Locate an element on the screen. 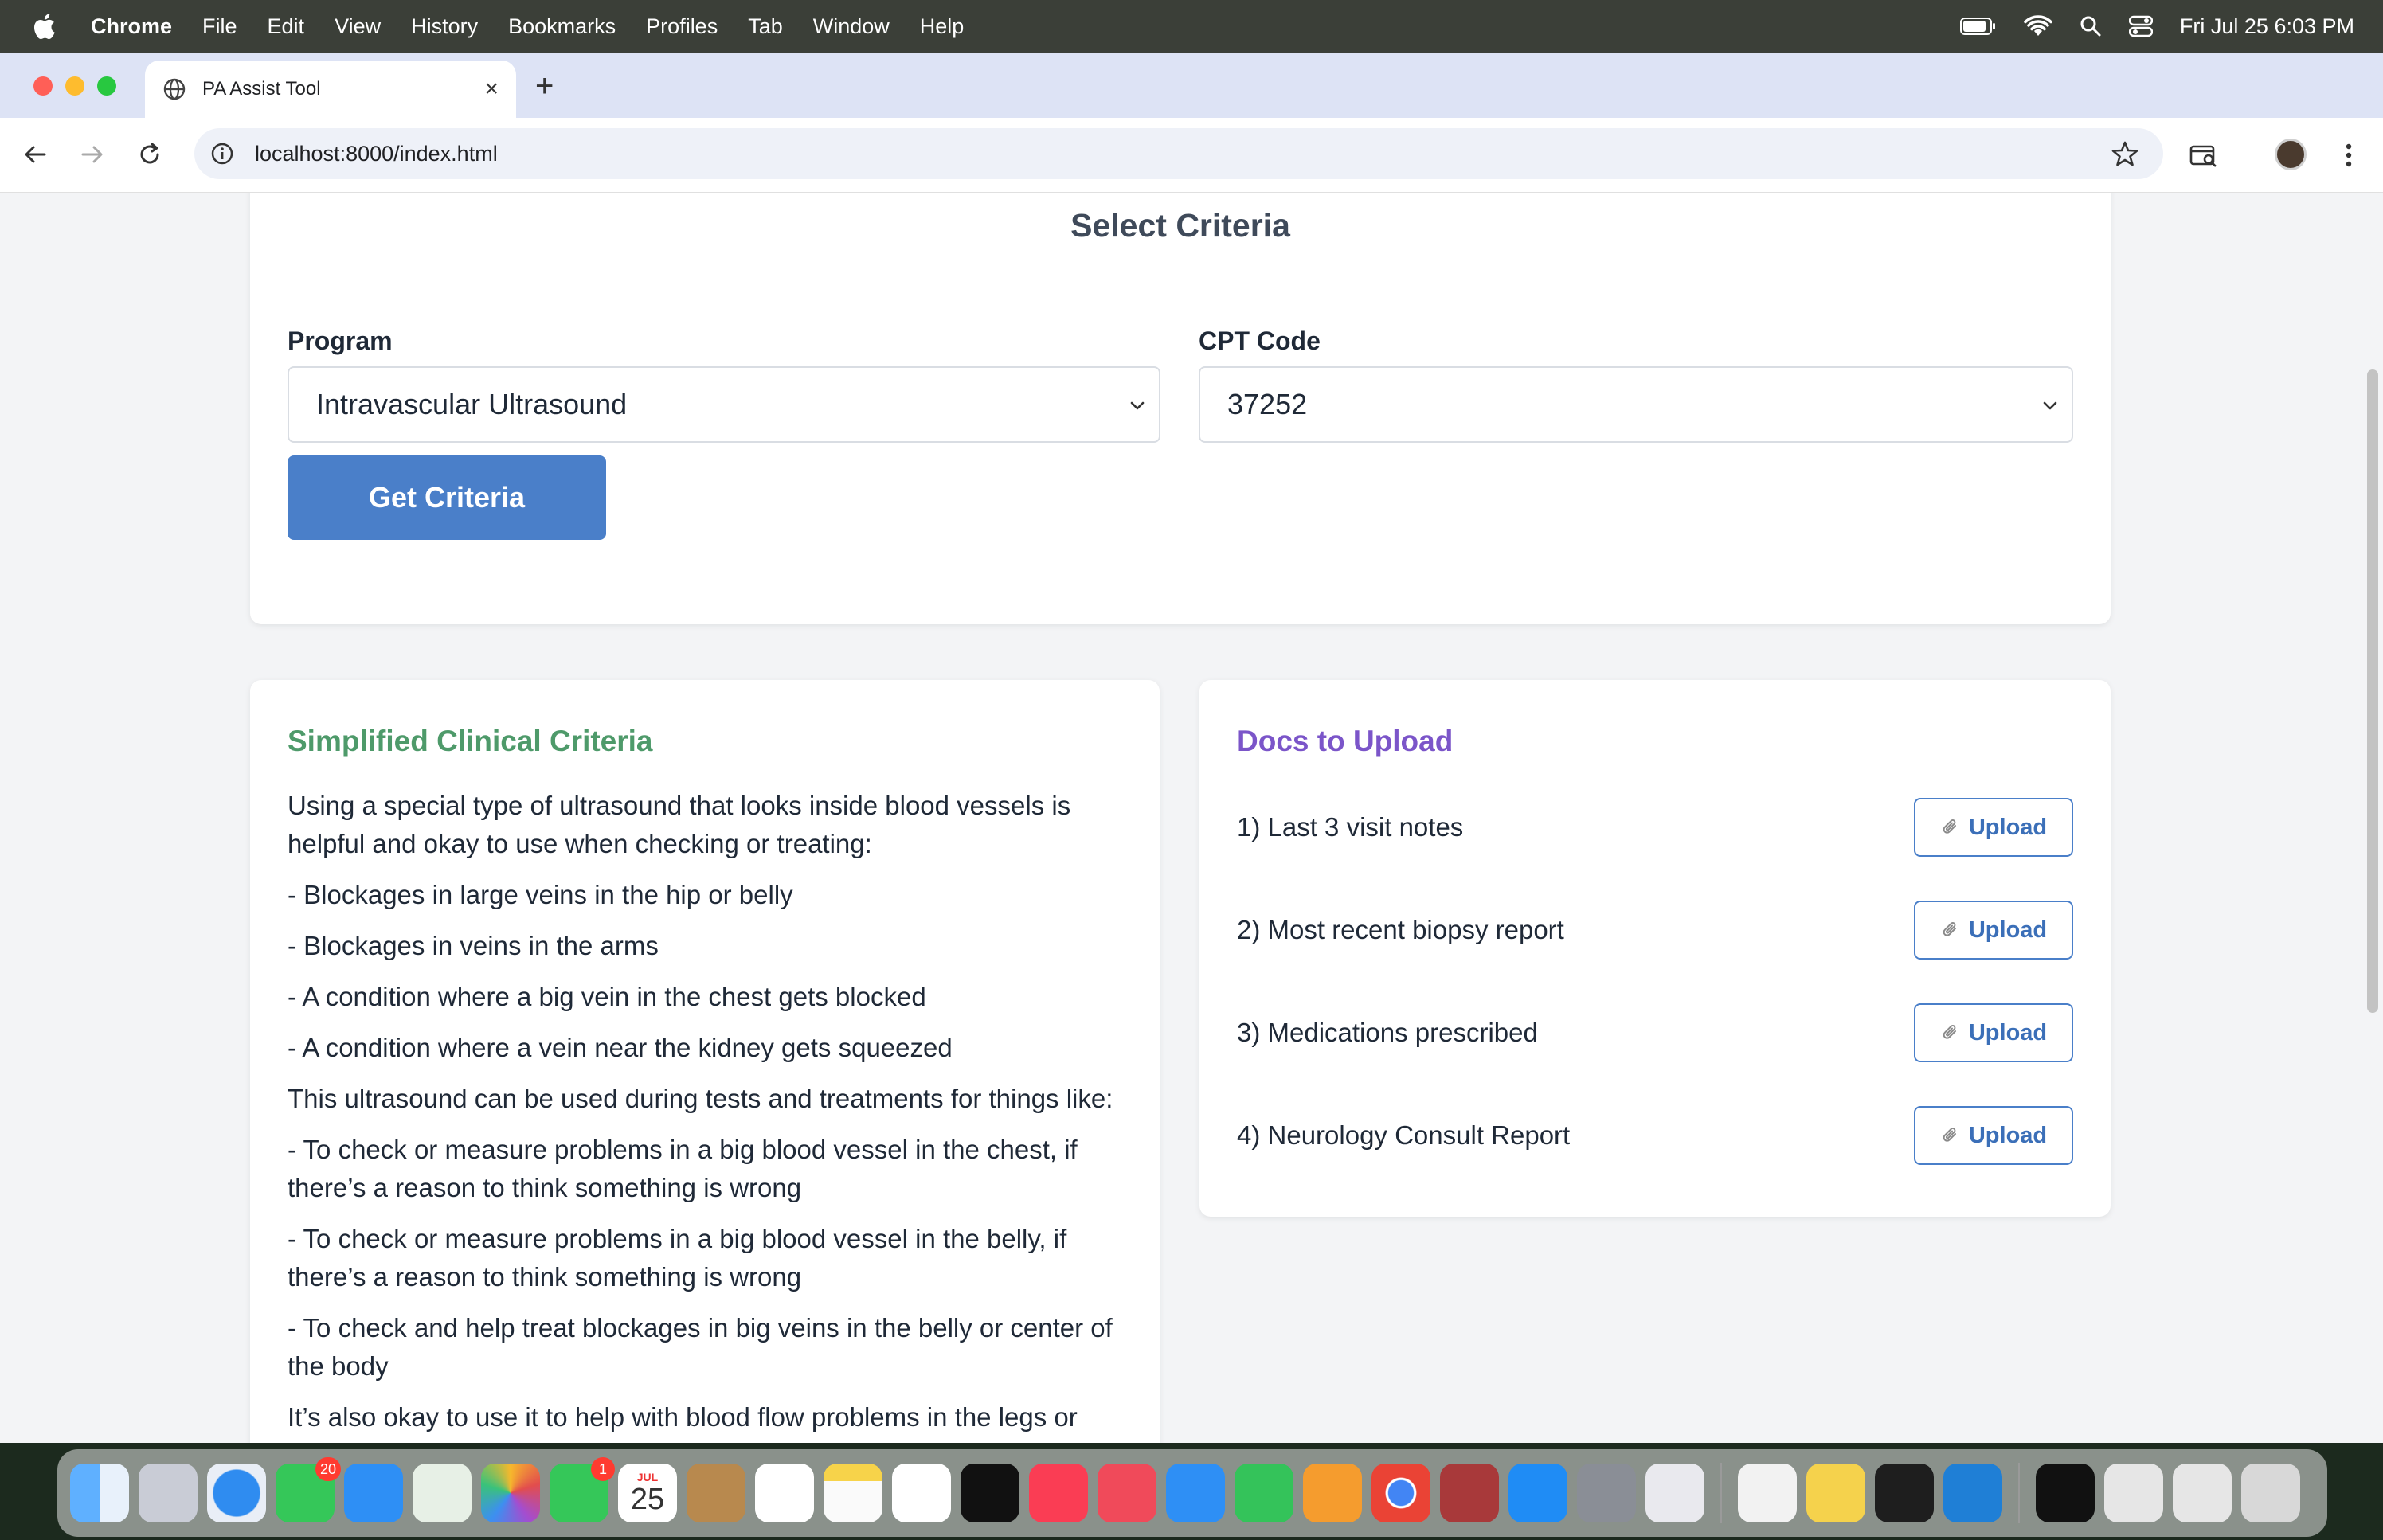 The height and width of the screenshot is (1540, 2383). wifi-icon is located at coordinates (2038, 26).